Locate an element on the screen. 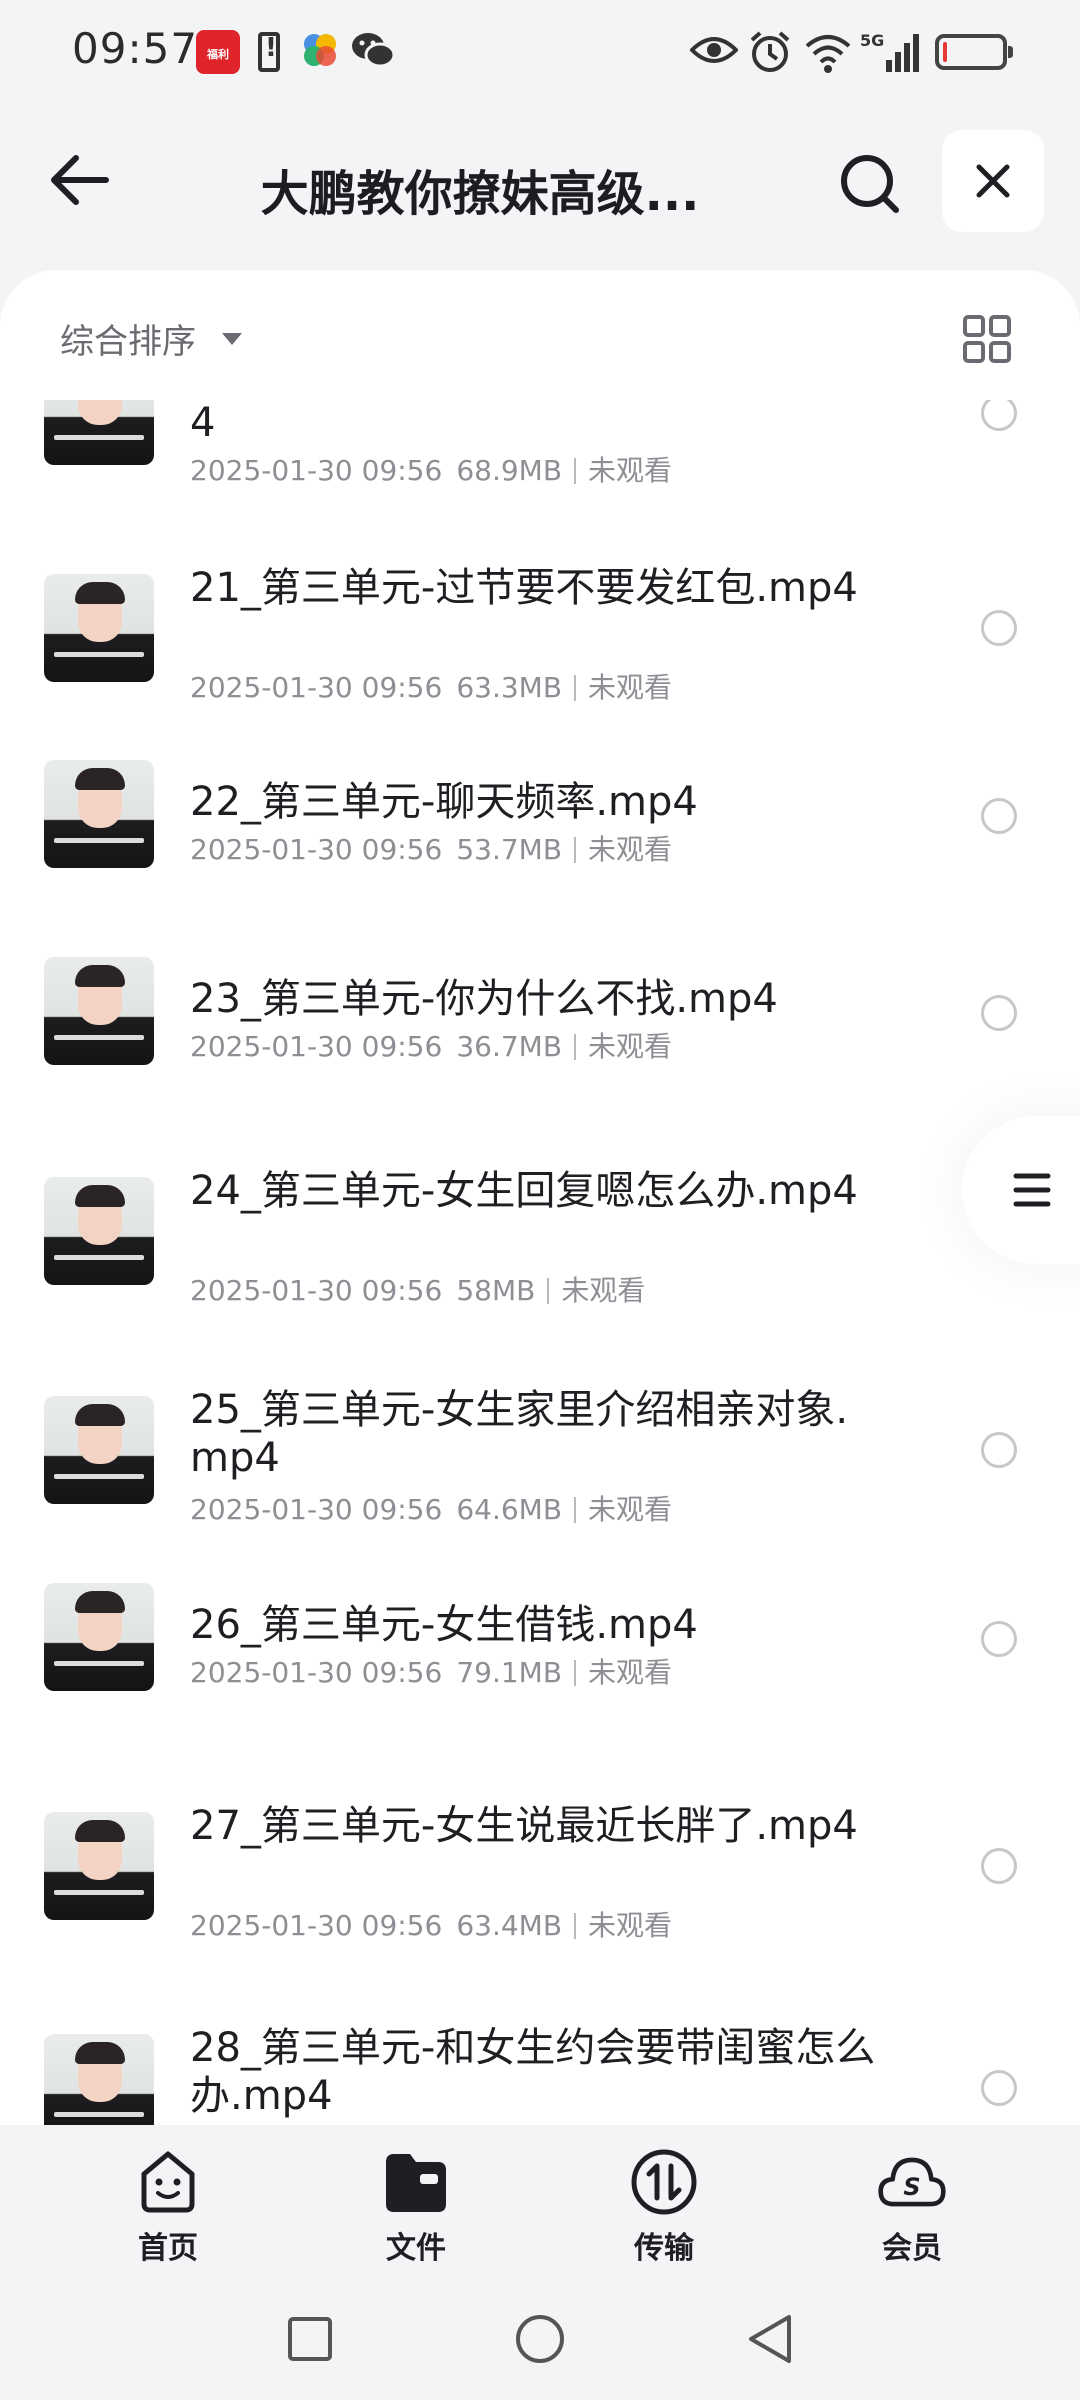  vip-cloud-icon: S is located at coordinates (912, 2182).